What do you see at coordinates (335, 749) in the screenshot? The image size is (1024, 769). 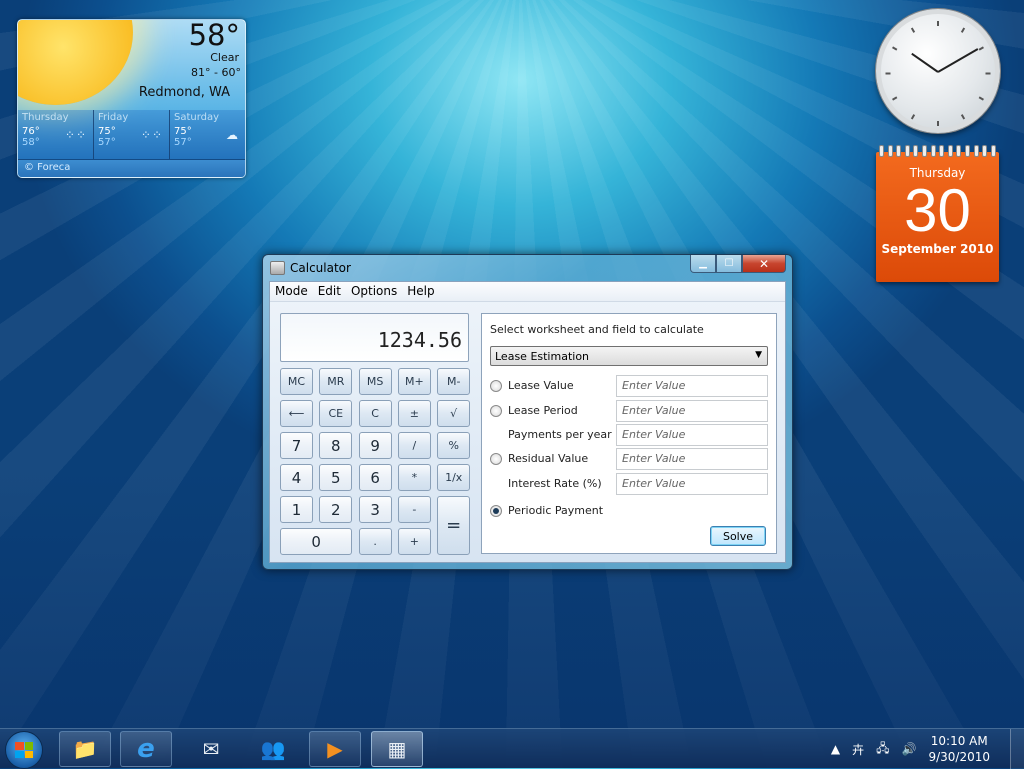 I see `taskbar-windows-media-player: ▶` at bounding box center [335, 749].